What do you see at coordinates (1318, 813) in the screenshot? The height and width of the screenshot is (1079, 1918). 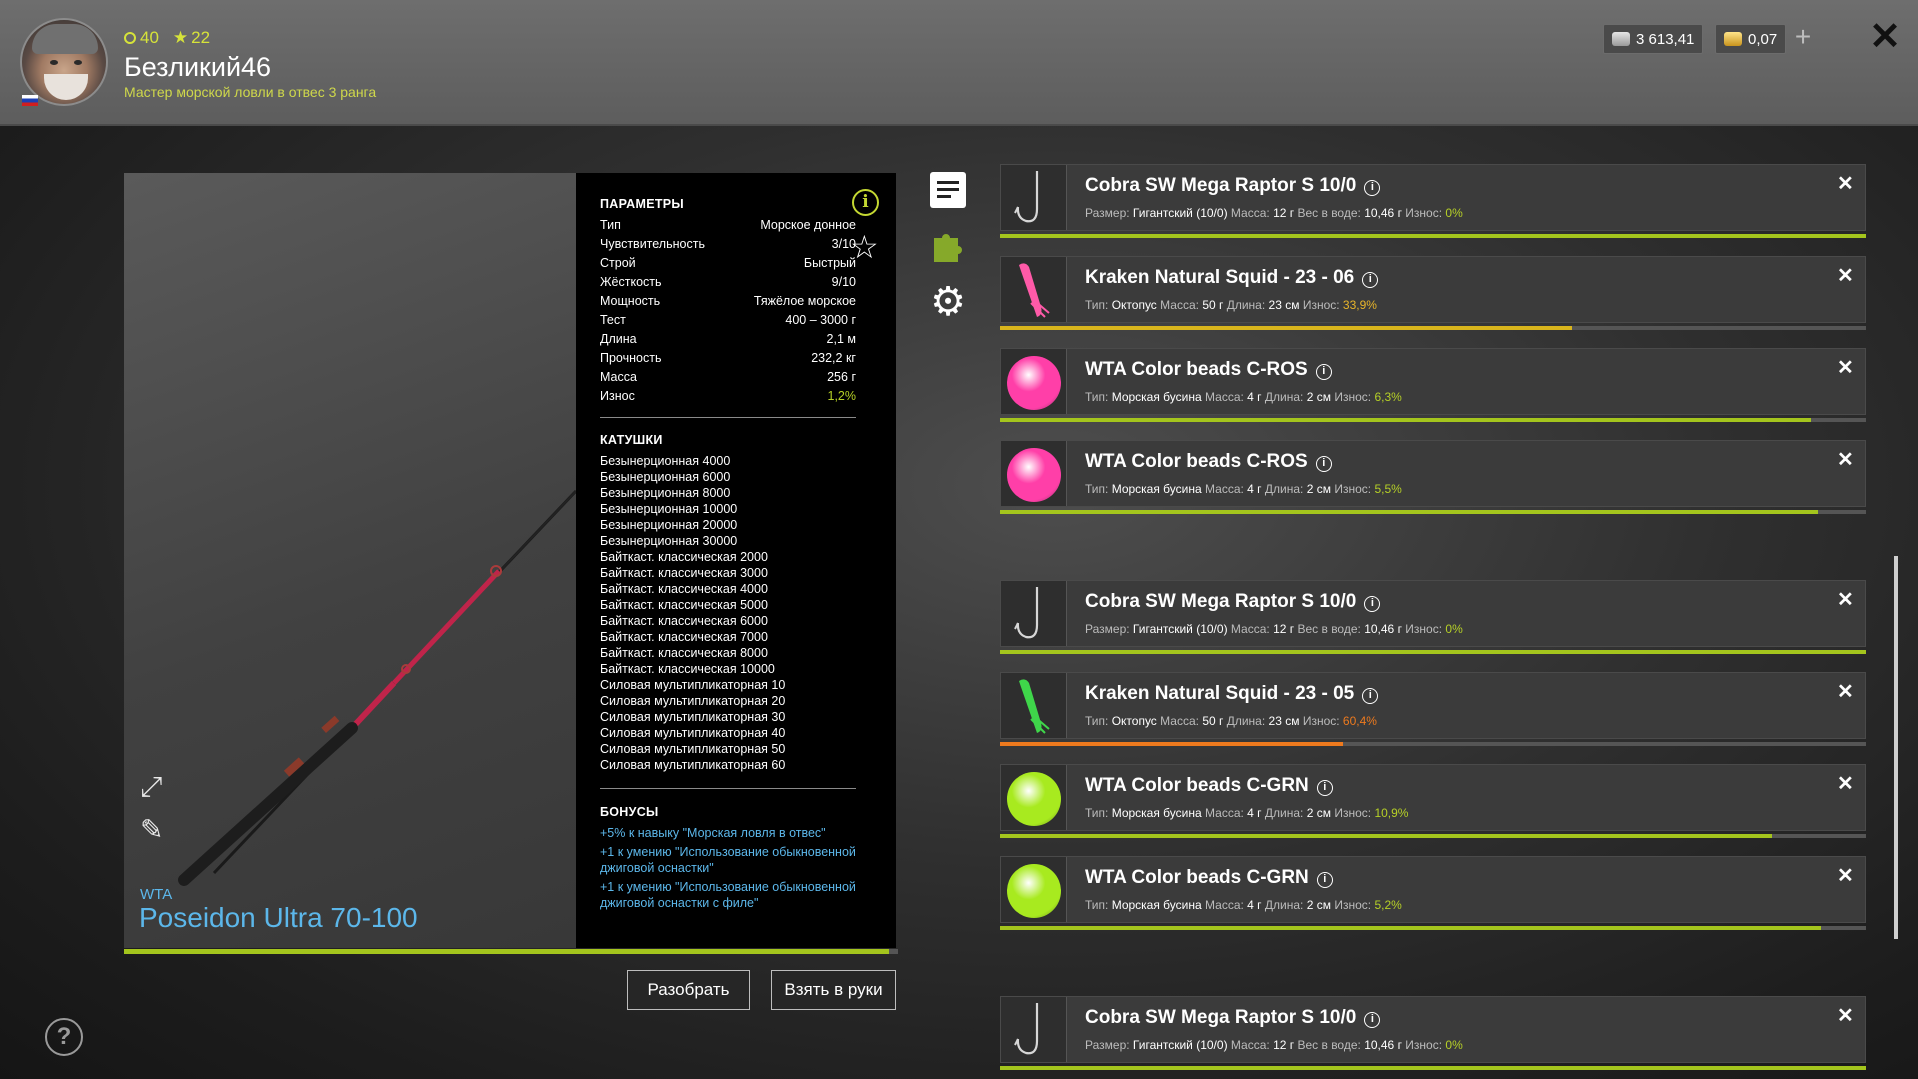 I see `desc-value: 2 см` at bounding box center [1318, 813].